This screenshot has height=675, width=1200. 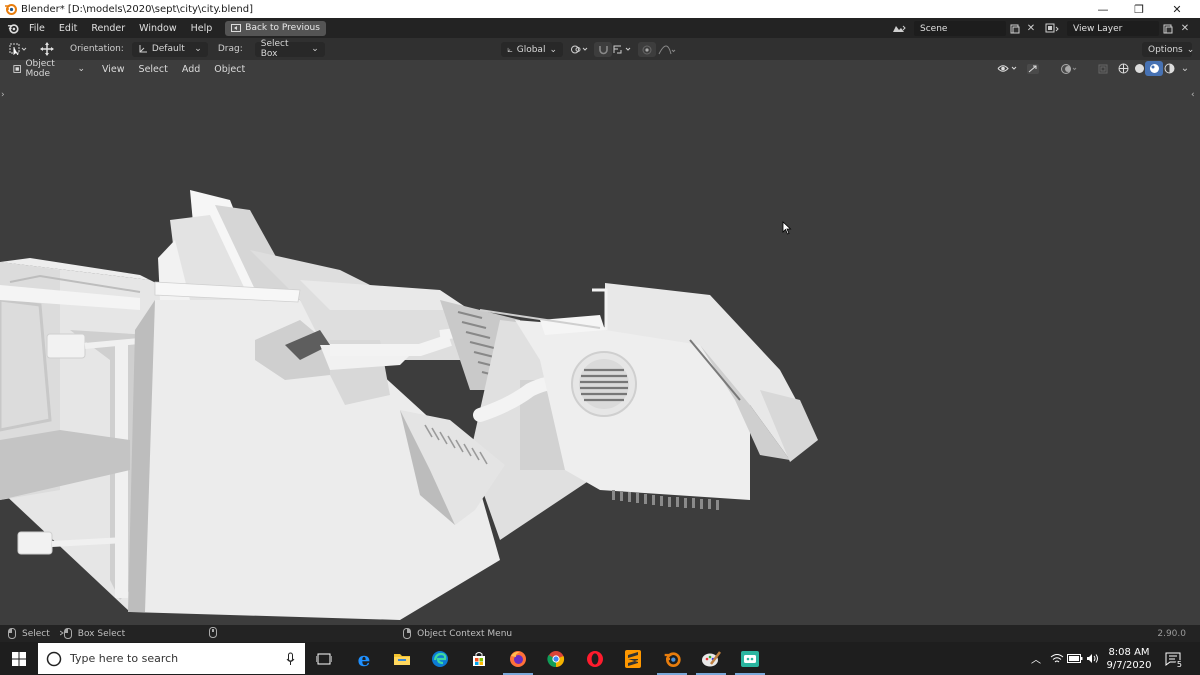 I want to click on proportional-edit-icon, so click(x=647, y=49).